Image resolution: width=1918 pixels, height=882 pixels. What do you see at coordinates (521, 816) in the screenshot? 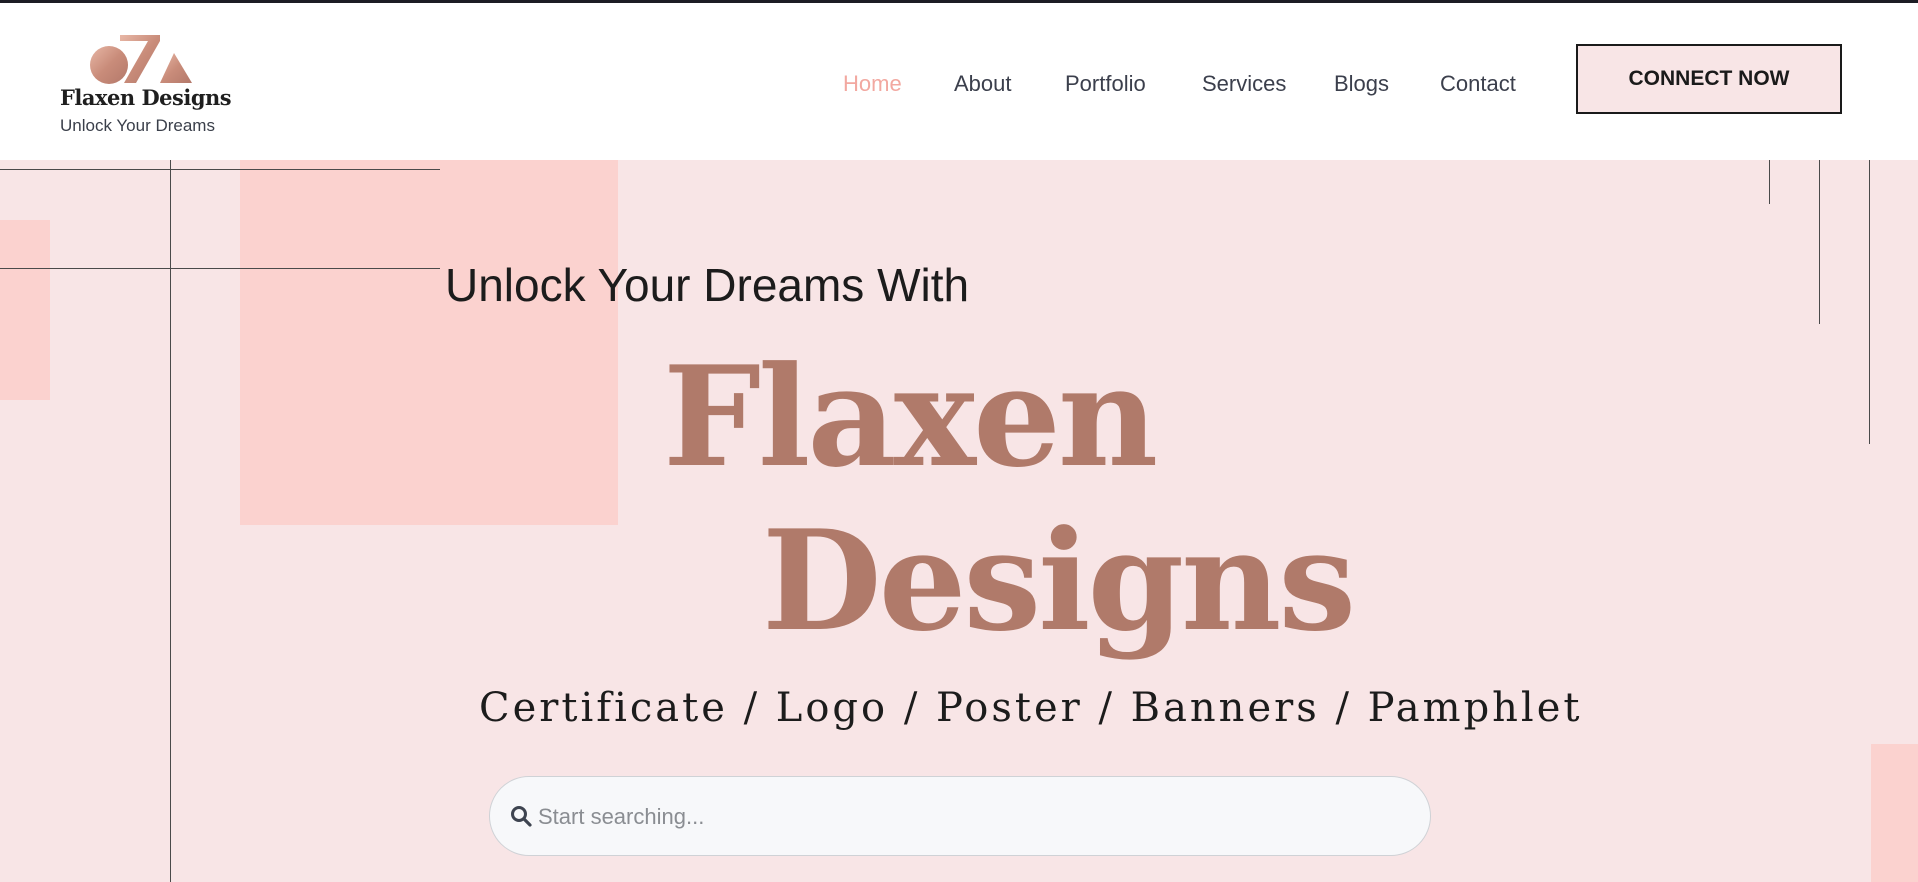
I see `search-icon` at bounding box center [521, 816].